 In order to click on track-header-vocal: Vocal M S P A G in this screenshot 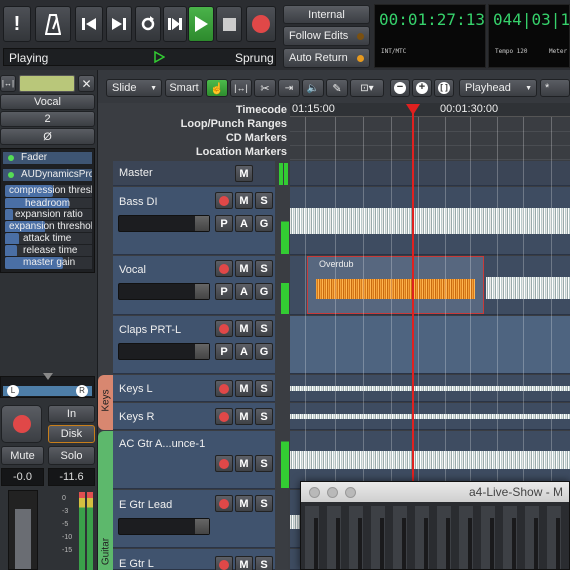, I will do `click(194, 285)`.